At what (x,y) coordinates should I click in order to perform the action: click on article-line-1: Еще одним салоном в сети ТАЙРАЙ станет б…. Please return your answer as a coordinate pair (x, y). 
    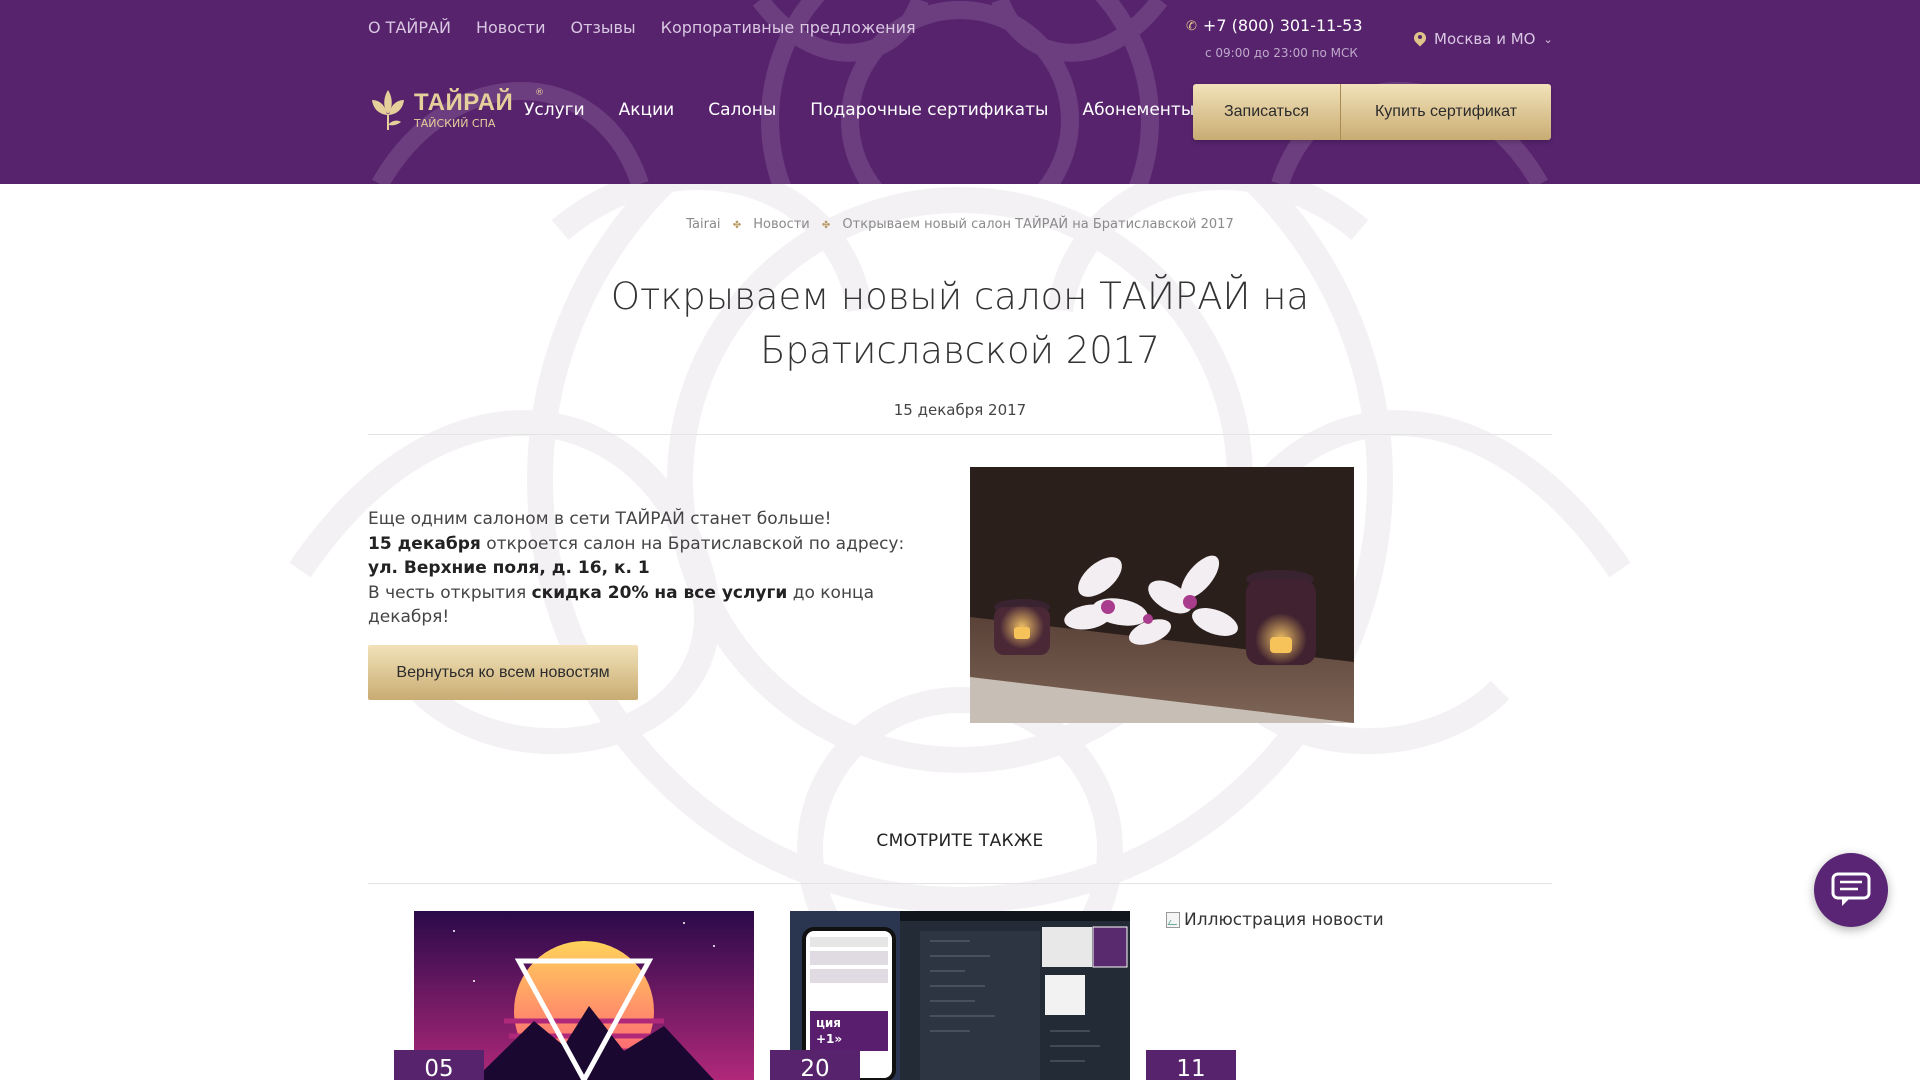
    Looking at the image, I should click on (600, 519).